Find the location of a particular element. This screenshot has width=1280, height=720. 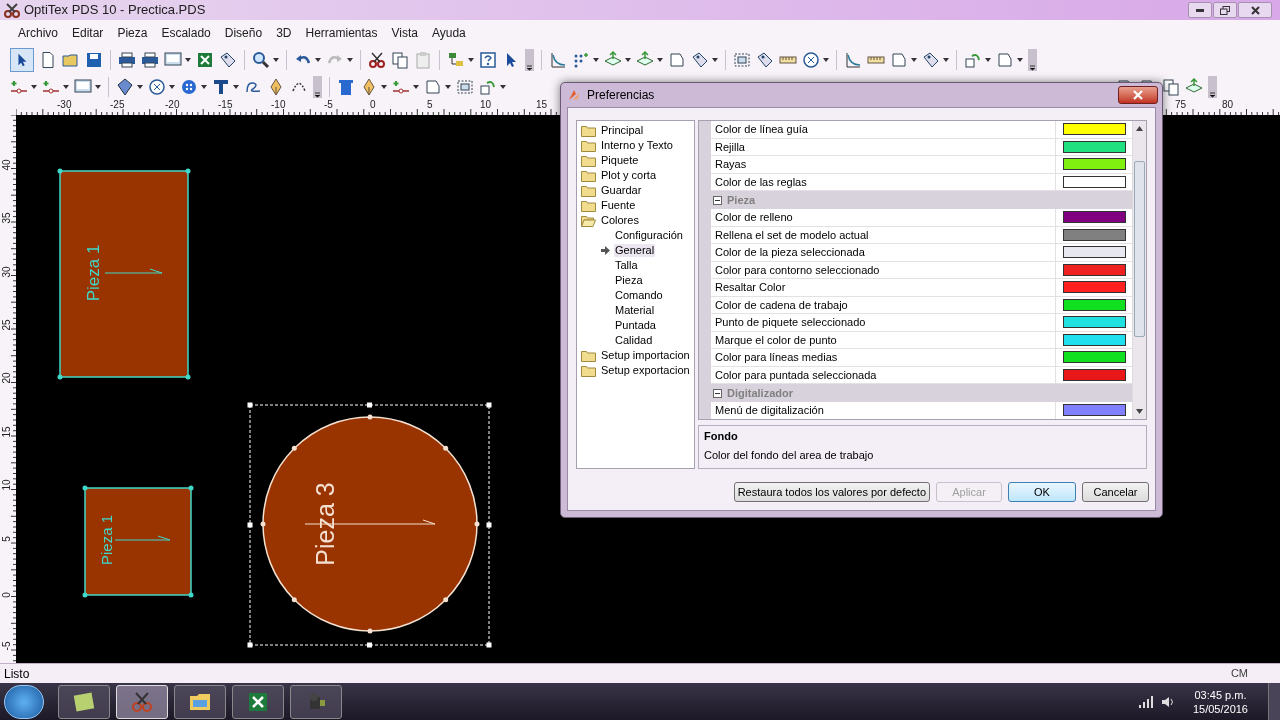

hierarchy-icon is located at coordinates (456, 59).